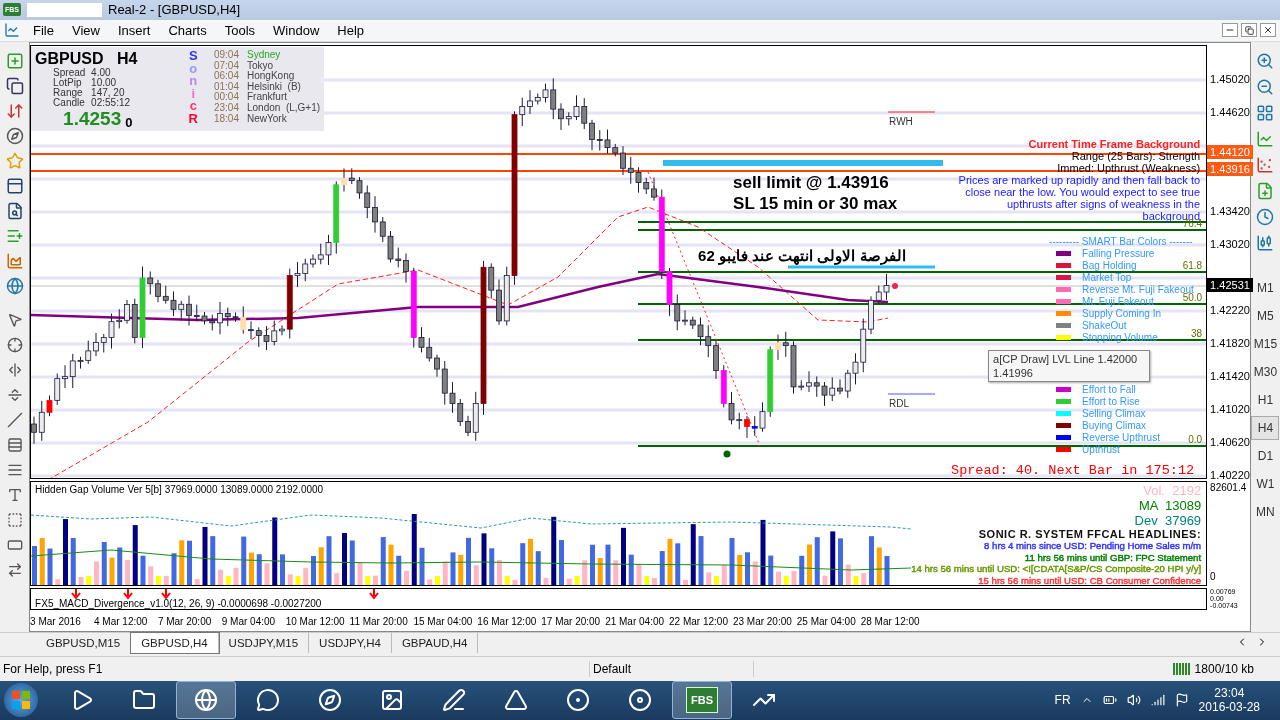 This screenshot has width=1280, height=720. Describe the element at coordinates (193, 81) in the screenshot. I see `brand-letter: n` at that location.